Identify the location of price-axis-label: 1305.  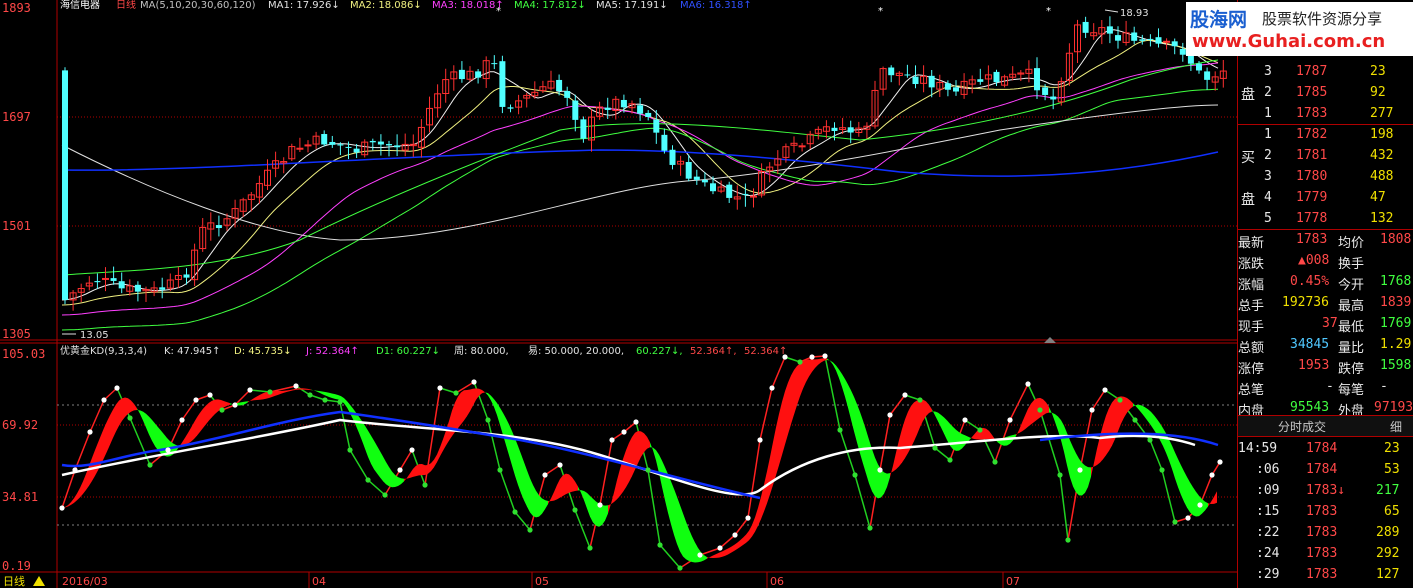
(16, 334).